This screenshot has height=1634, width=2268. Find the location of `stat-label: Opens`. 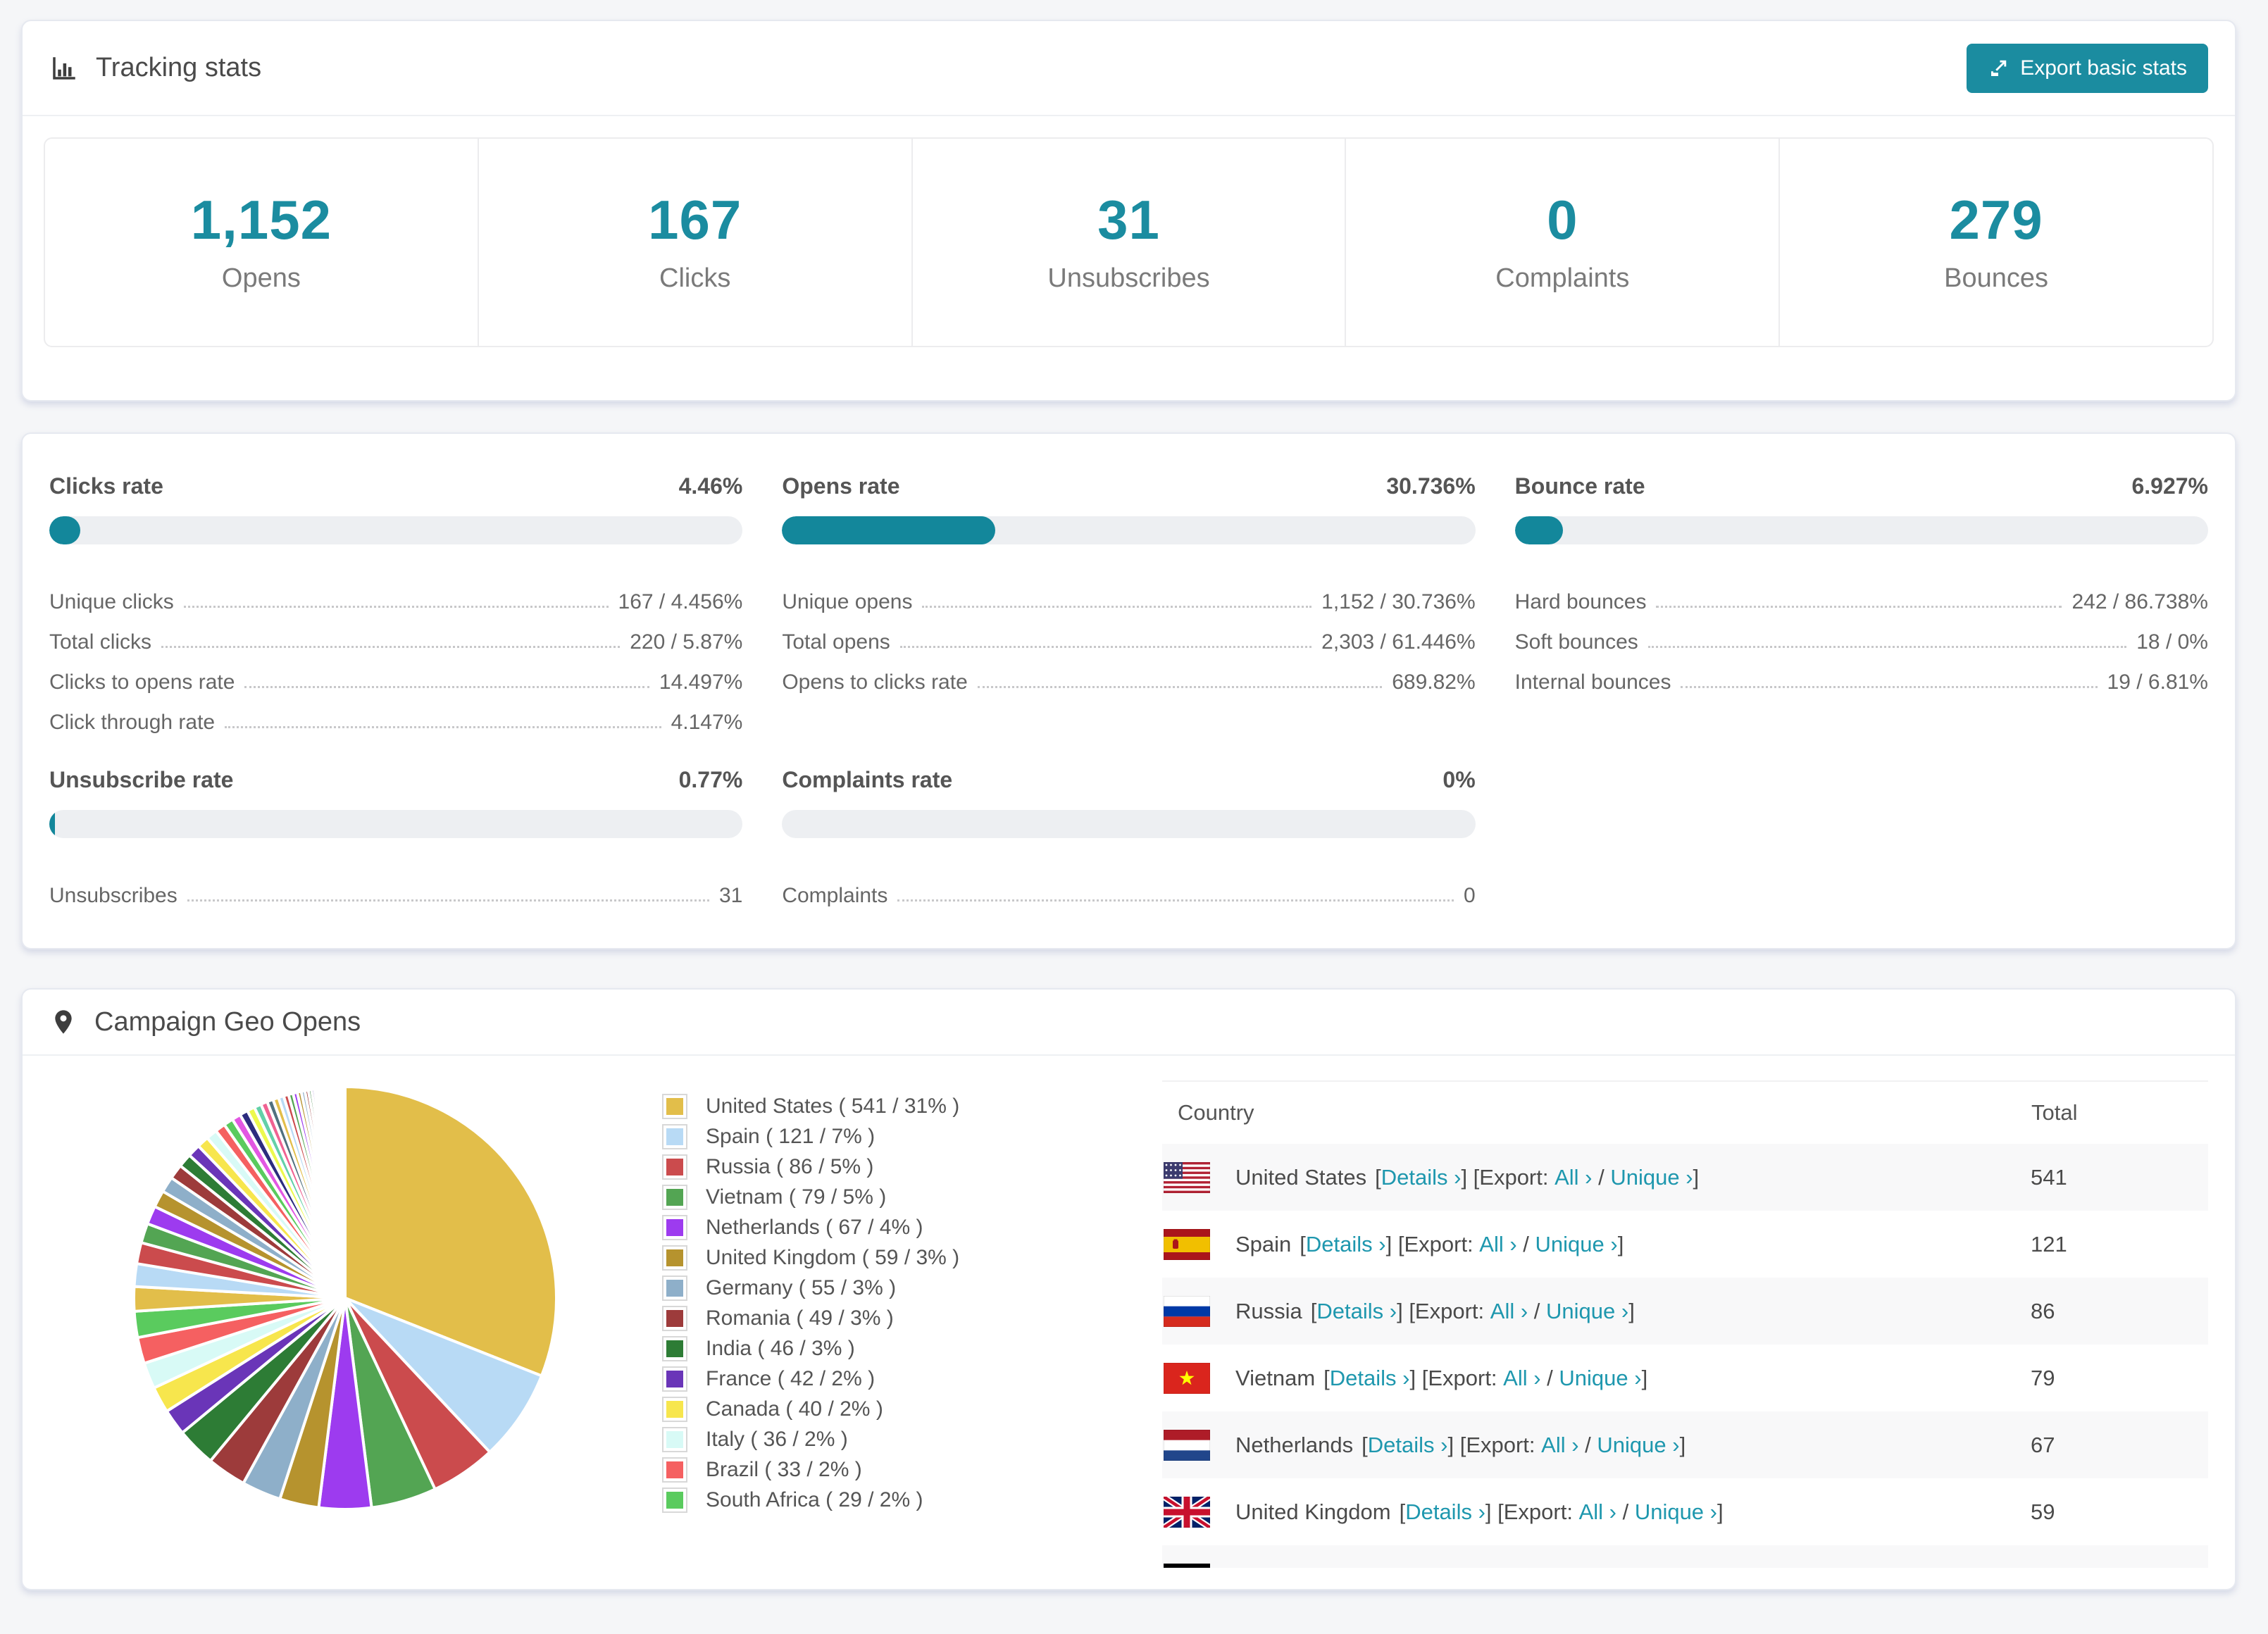

stat-label: Opens is located at coordinates (261, 278).